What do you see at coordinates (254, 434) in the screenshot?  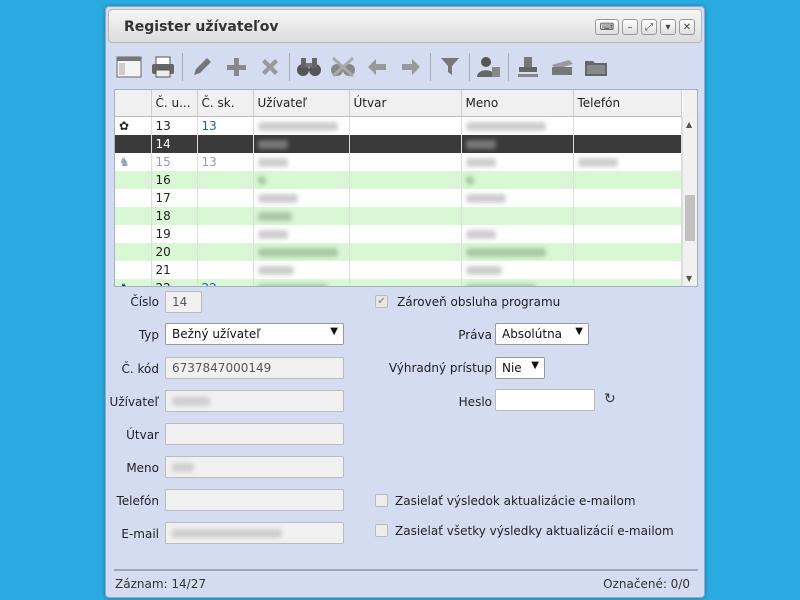 I see `utvar-field` at bounding box center [254, 434].